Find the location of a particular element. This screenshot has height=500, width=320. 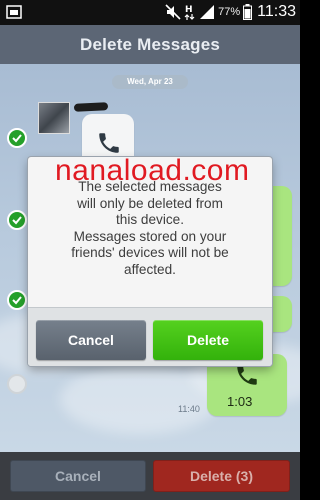

watermark-text: nanaload.com is located at coordinates (152, 170).